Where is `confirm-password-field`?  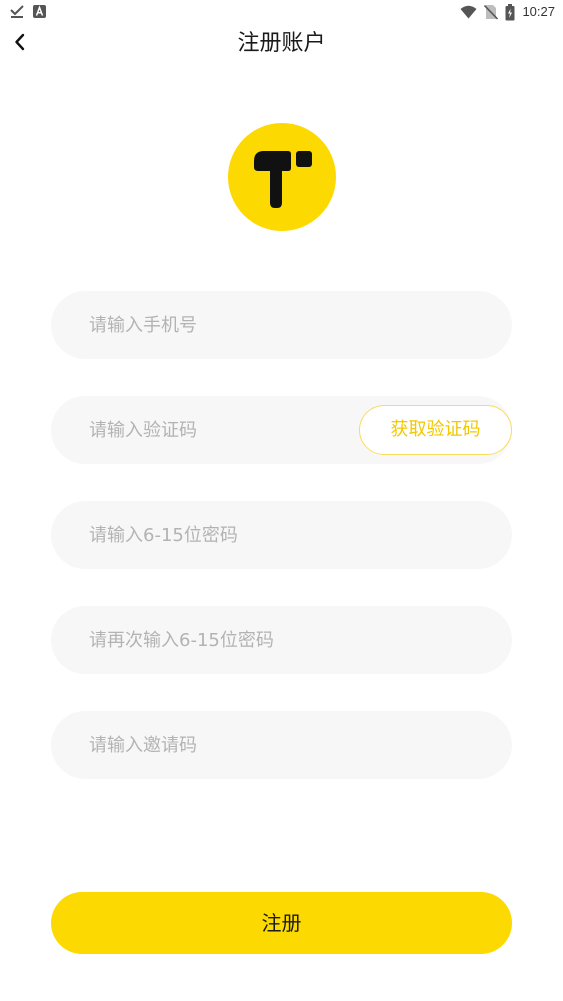
confirm-password-field is located at coordinates (281, 640).